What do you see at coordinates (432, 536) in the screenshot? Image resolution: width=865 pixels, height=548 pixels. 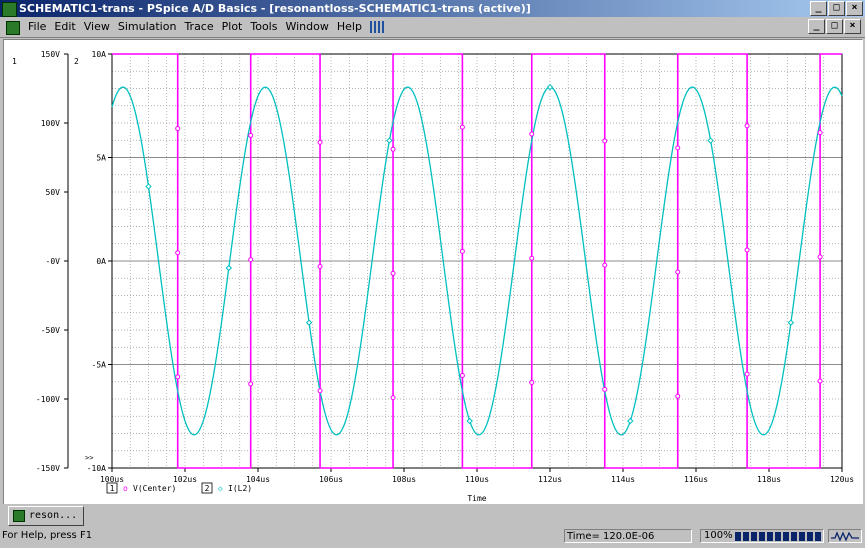 I see `status-bar: For Help, press F1 Time= 120.0E-06 100%` at bounding box center [432, 536].